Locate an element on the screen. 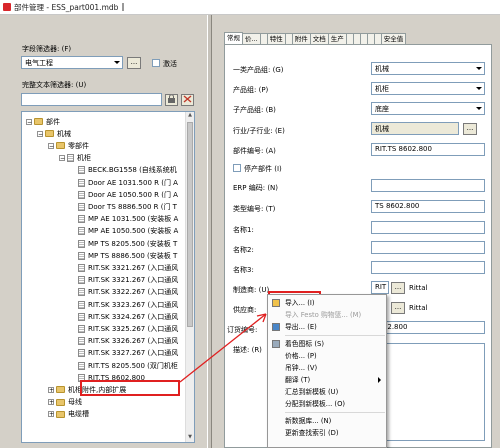 The image size is (500, 448). tree-node: Door TS 8886.500 R (门 T is located at coordinates (123, 206).